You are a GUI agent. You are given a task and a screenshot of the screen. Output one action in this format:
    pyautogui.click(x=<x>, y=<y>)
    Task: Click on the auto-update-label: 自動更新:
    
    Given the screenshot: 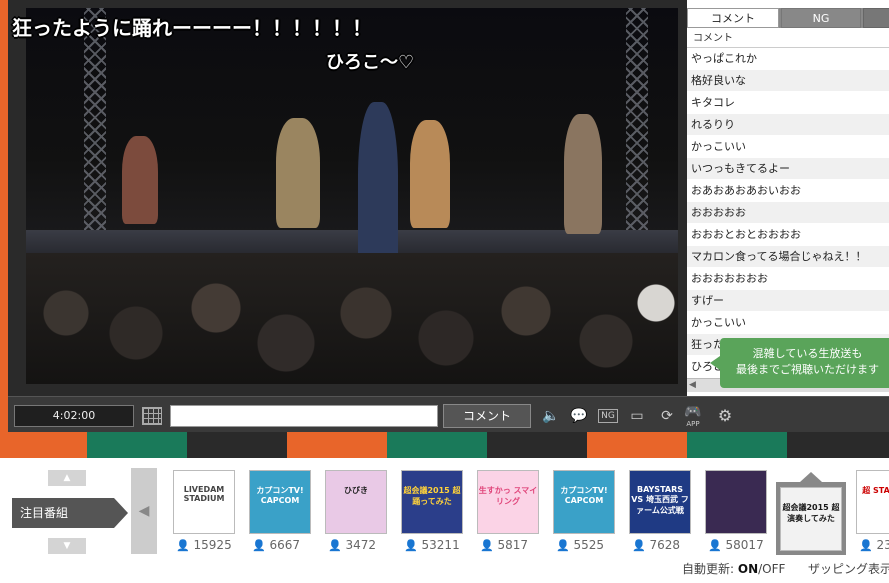 What is the action you would take?
    pyautogui.click(x=708, y=569)
    